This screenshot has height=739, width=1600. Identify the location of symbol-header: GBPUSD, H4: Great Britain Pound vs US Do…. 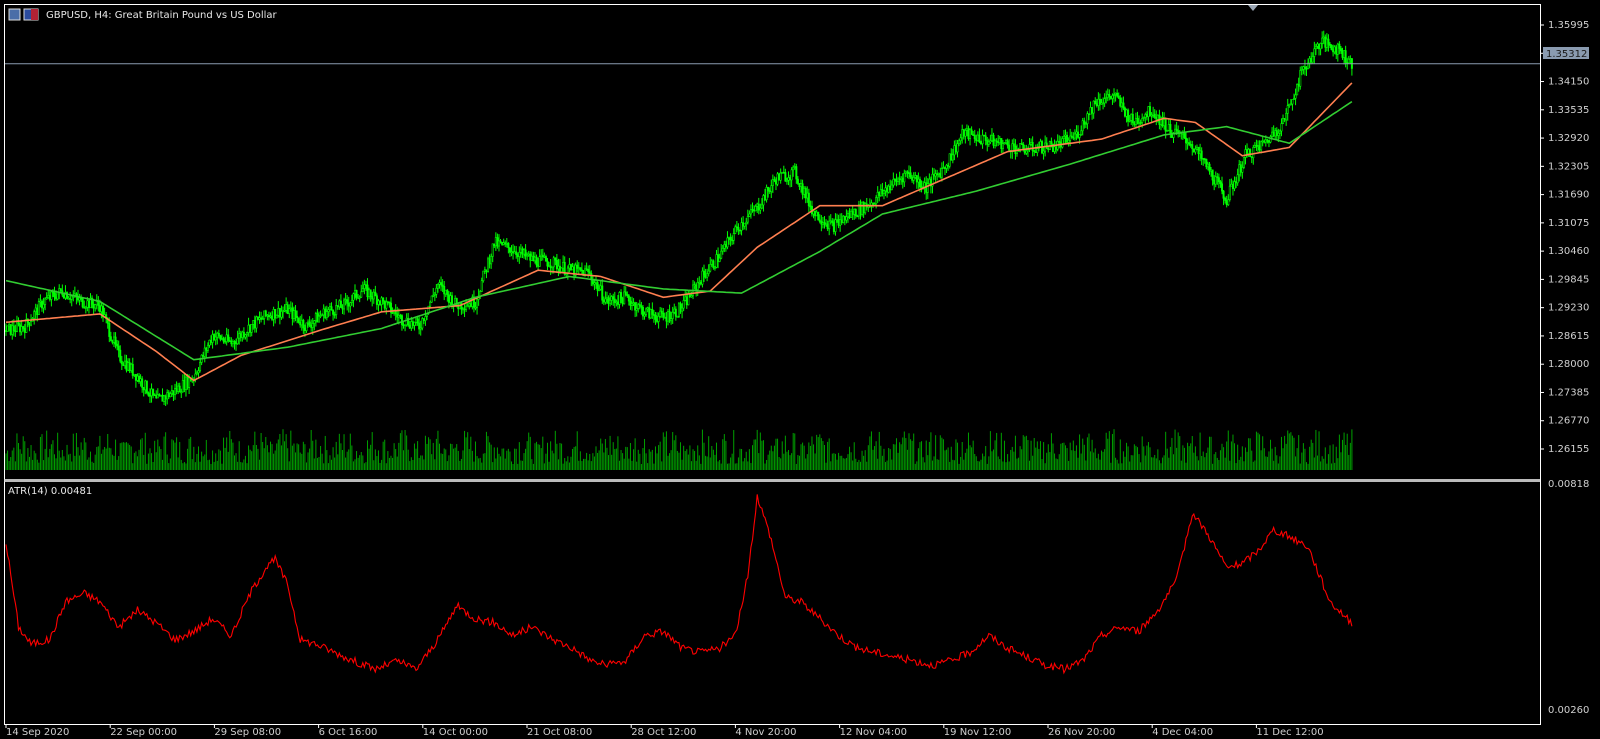
(143, 14).